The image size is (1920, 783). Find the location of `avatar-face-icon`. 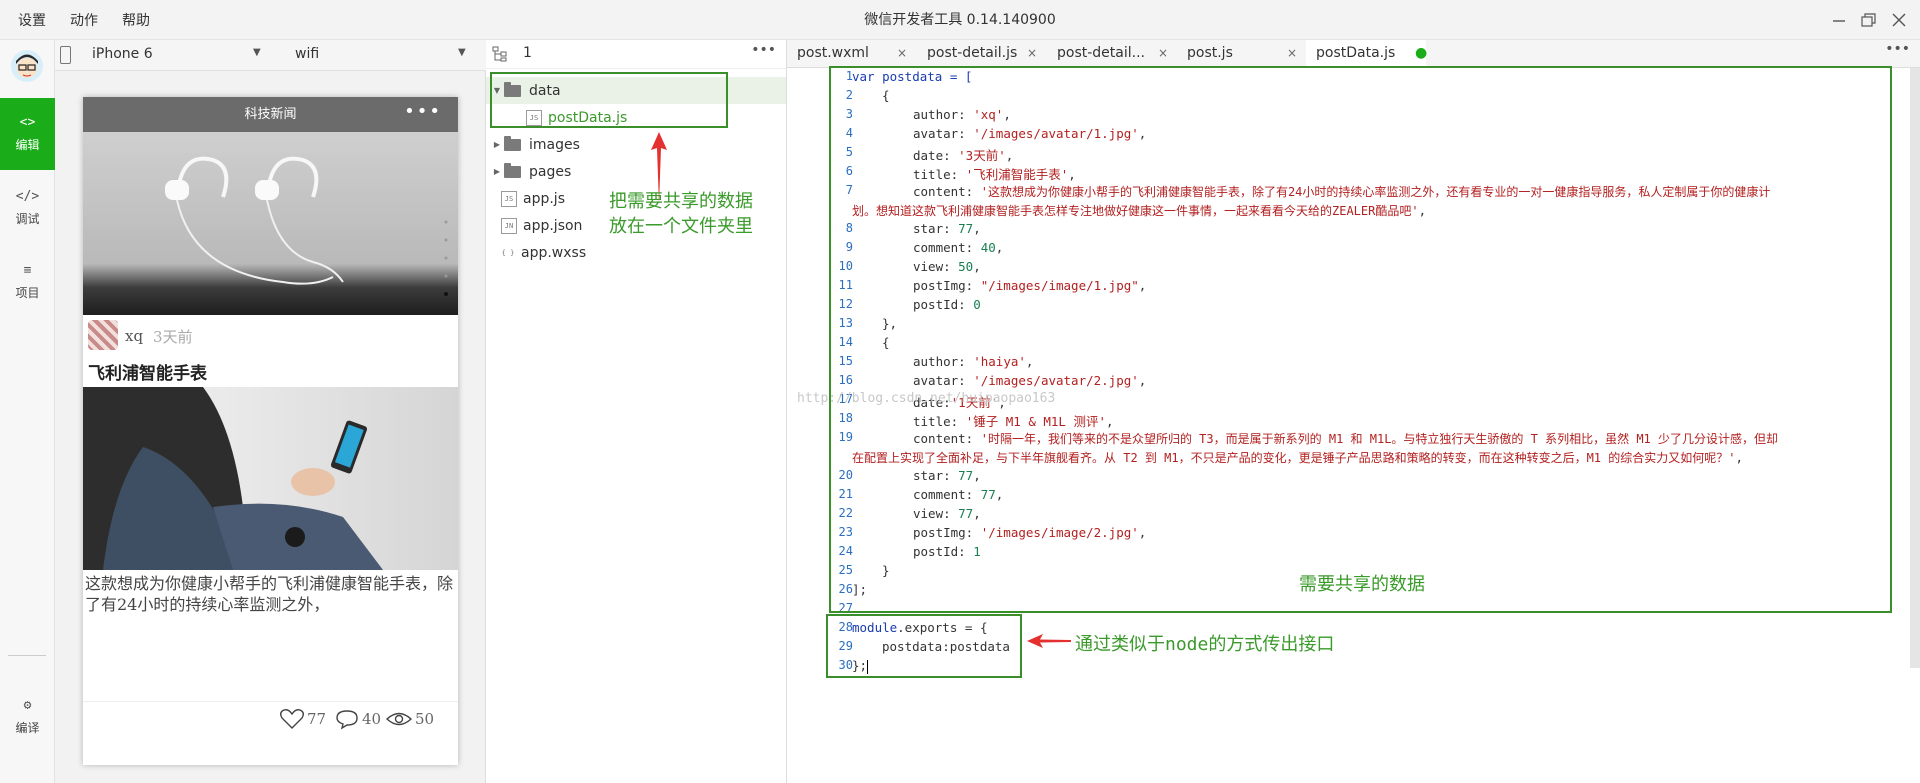

avatar-face-icon is located at coordinates (27, 66).